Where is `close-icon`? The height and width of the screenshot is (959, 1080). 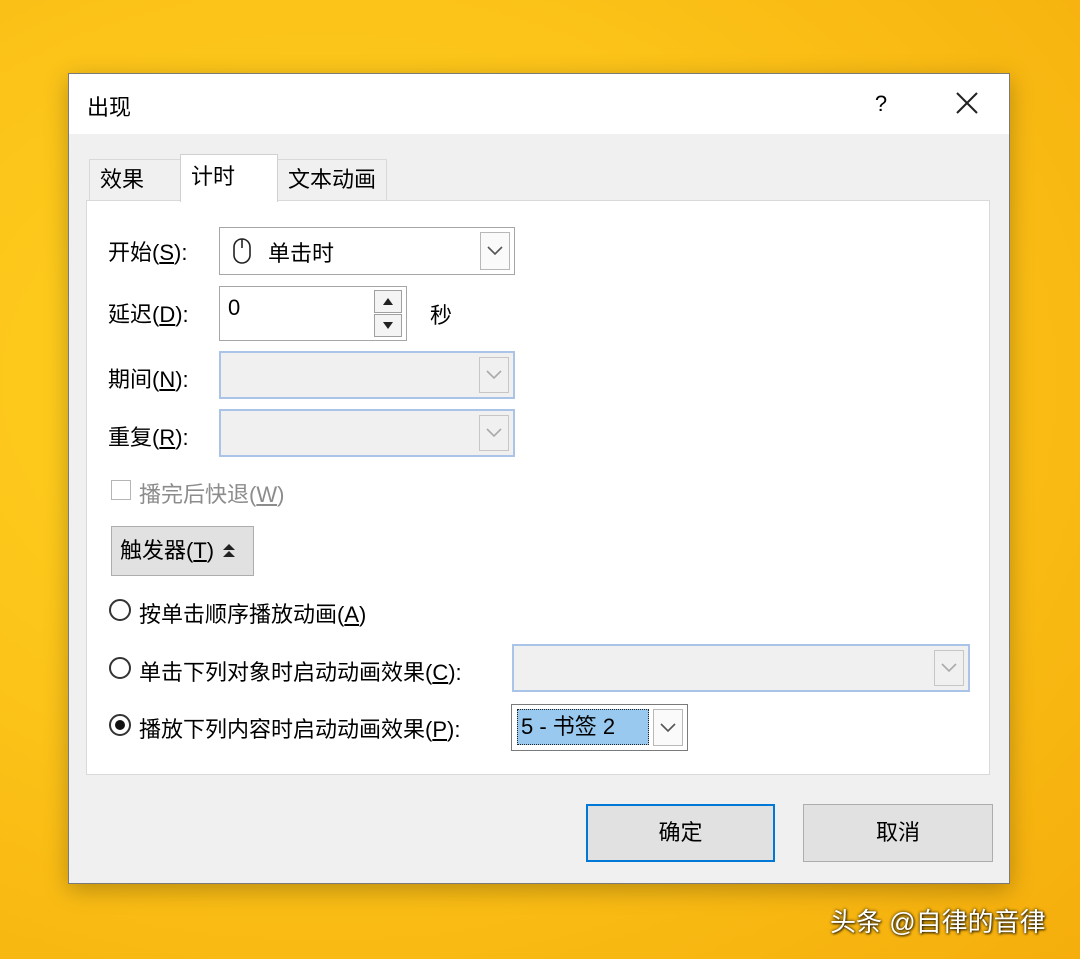 close-icon is located at coordinates (967, 103).